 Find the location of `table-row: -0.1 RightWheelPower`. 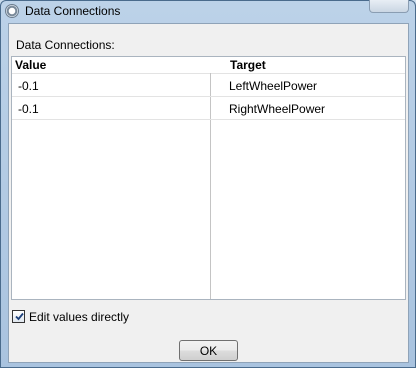

table-row: -0.1 RightWheelPower is located at coordinates (208, 108).